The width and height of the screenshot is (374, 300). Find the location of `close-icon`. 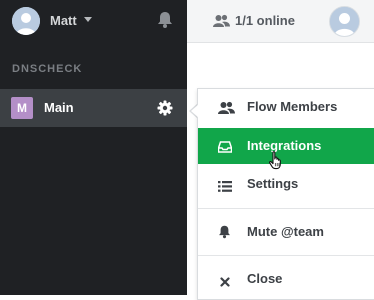

close-icon is located at coordinates (225, 283).